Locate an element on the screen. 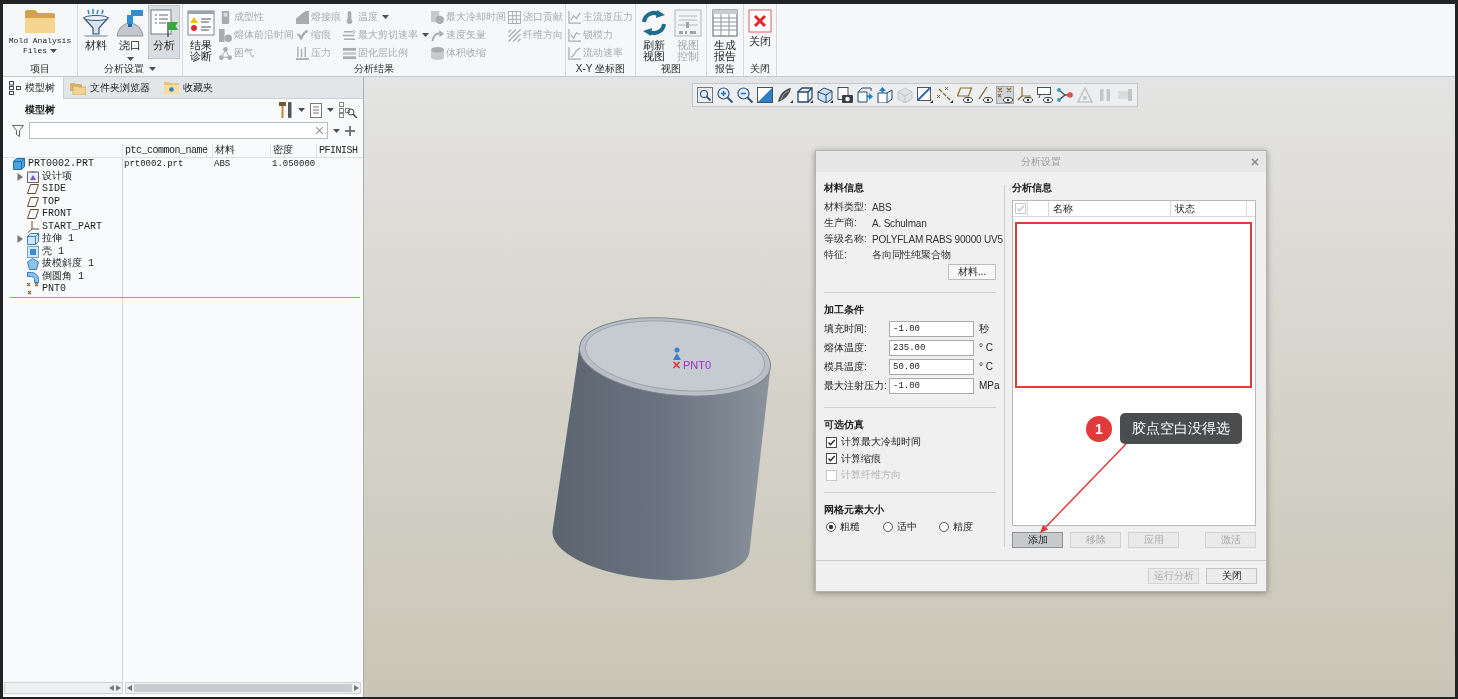 This screenshot has height=699, width=1458. group-label: 报告 is located at coordinates (725, 69).